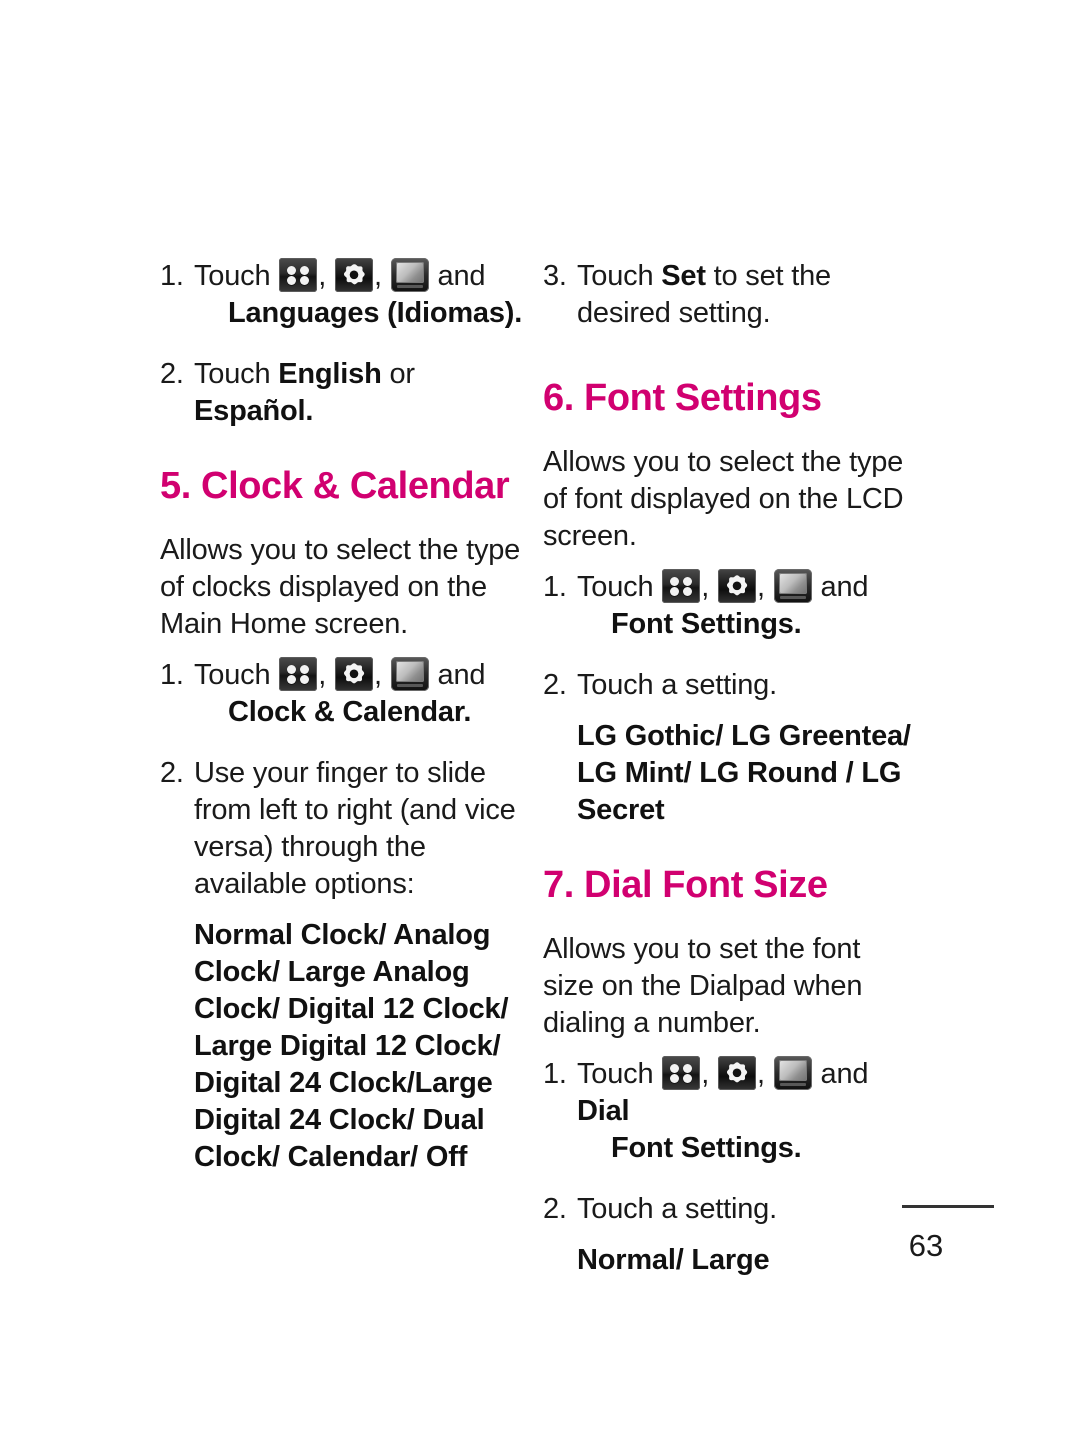 The height and width of the screenshot is (1430, 1080). Describe the element at coordinates (398, 374) in the screenshot. I see `step-text-or: or` at that location.